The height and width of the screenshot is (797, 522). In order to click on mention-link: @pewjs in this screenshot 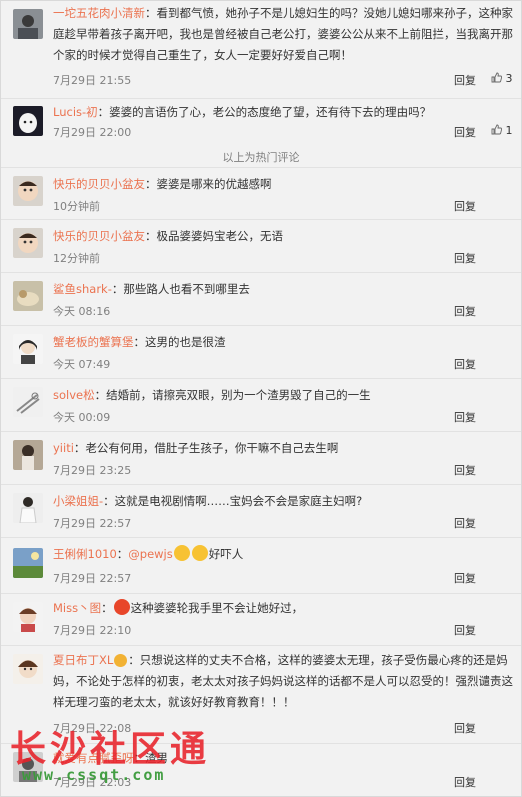, I will do `click(150, 554)`.